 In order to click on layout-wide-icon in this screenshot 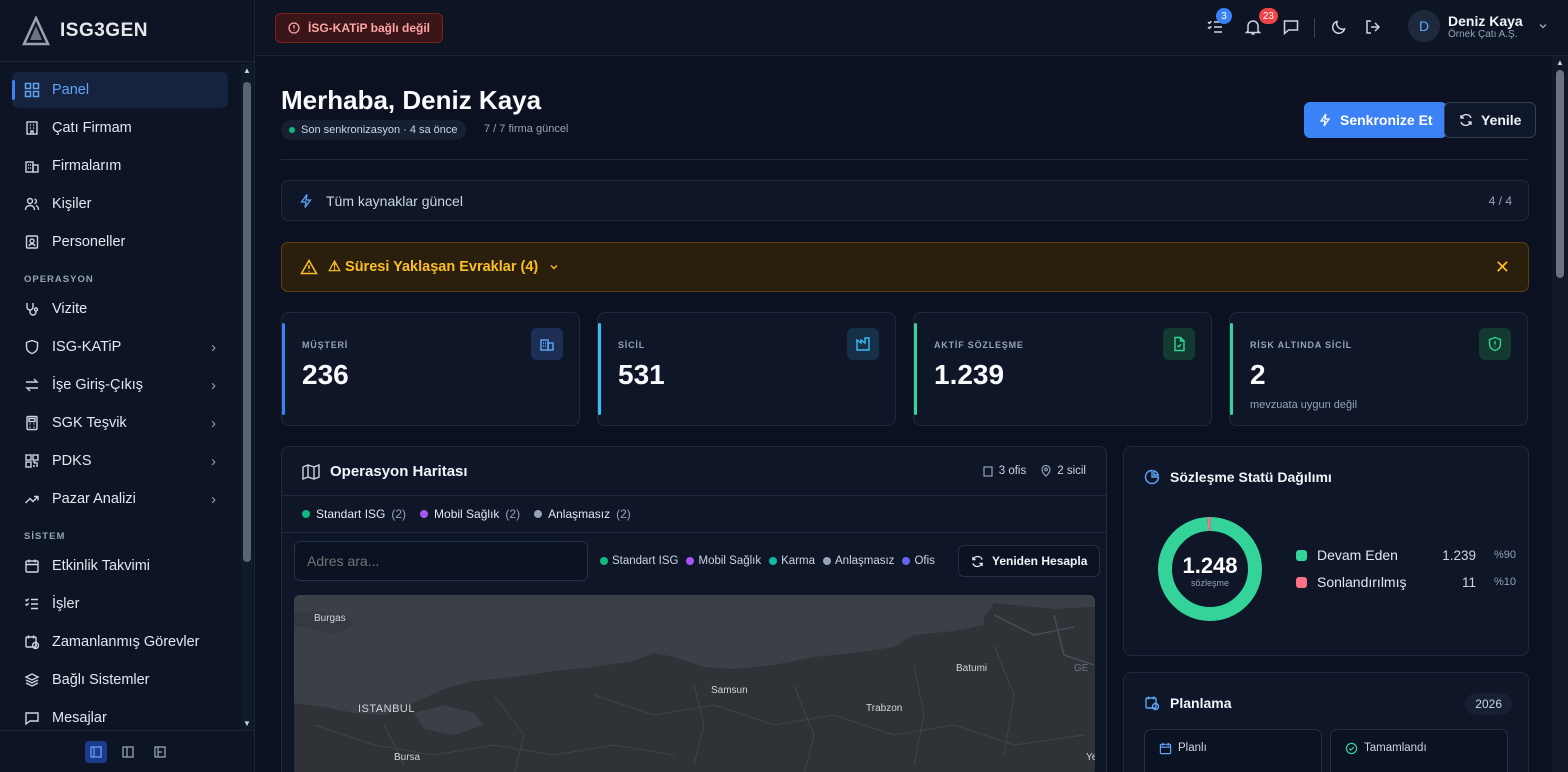, I will do `click(160, 752)`.